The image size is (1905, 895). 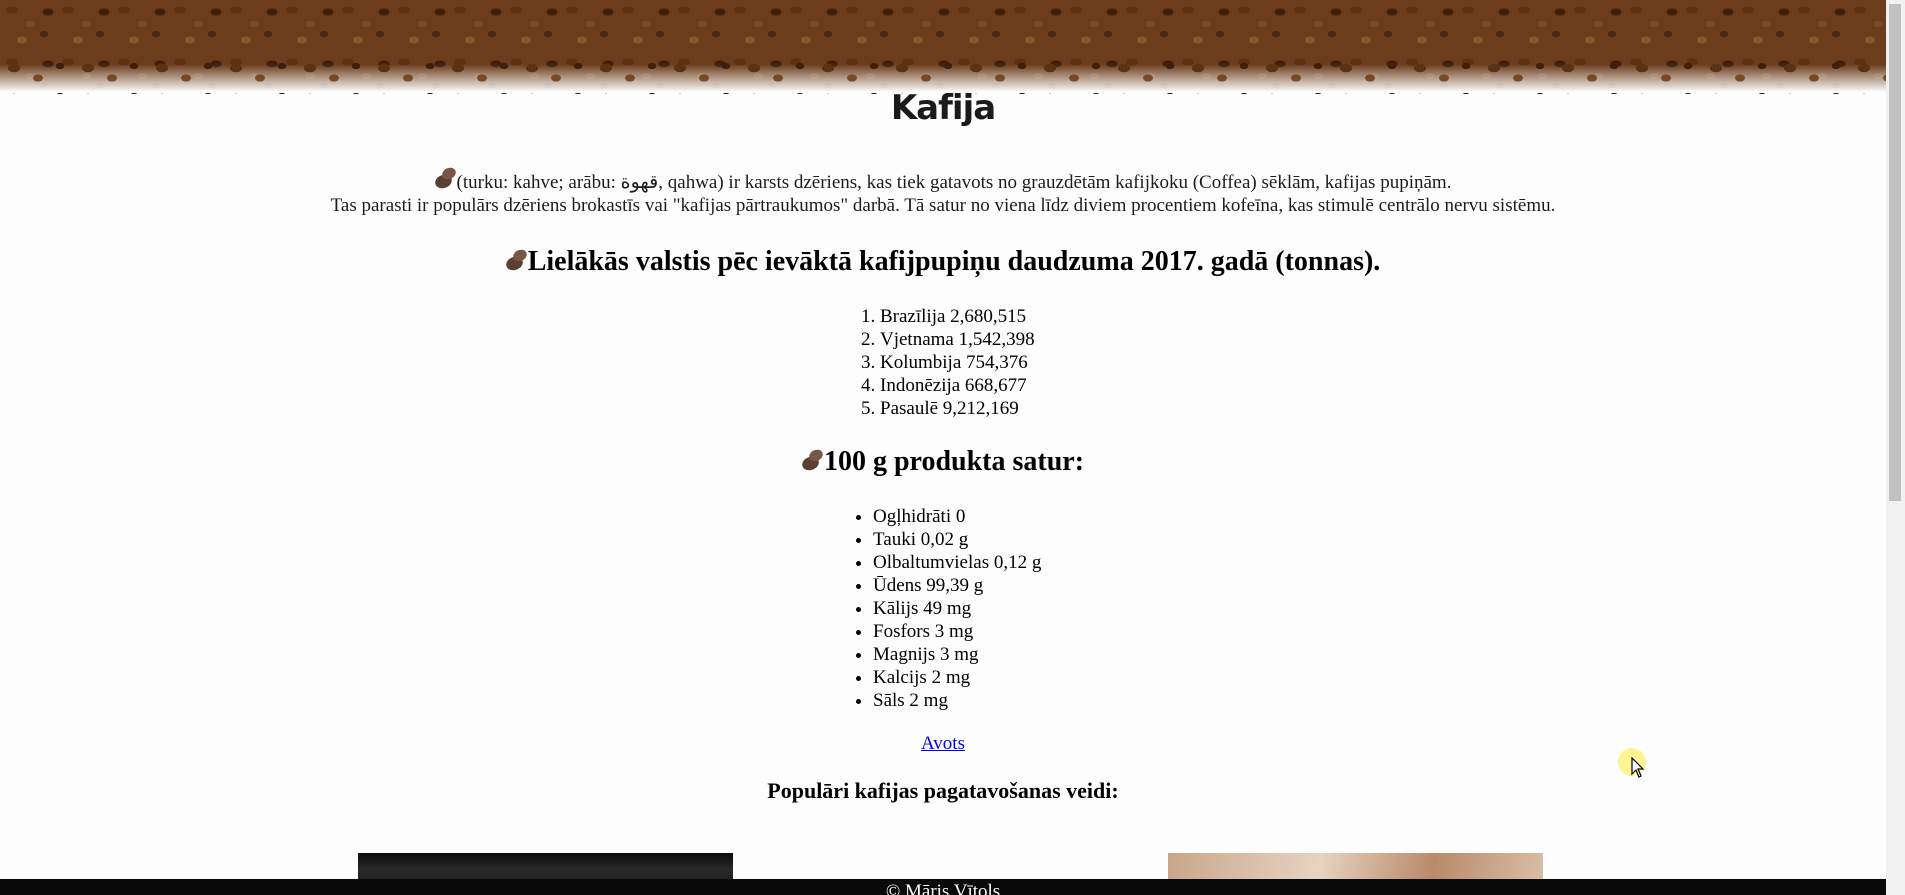 I want to click on list-item: Fosfors 3 mg, so click(x=957, y=631).